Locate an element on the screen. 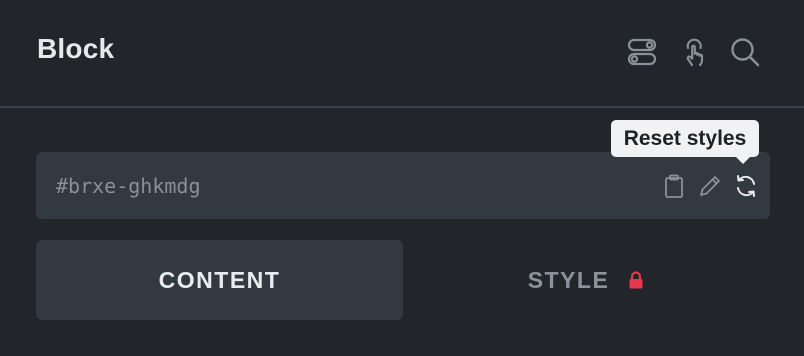 Image resolution: width=804 pixels, height=356 pixels. lock-icon is located at coordinates (636, 280).